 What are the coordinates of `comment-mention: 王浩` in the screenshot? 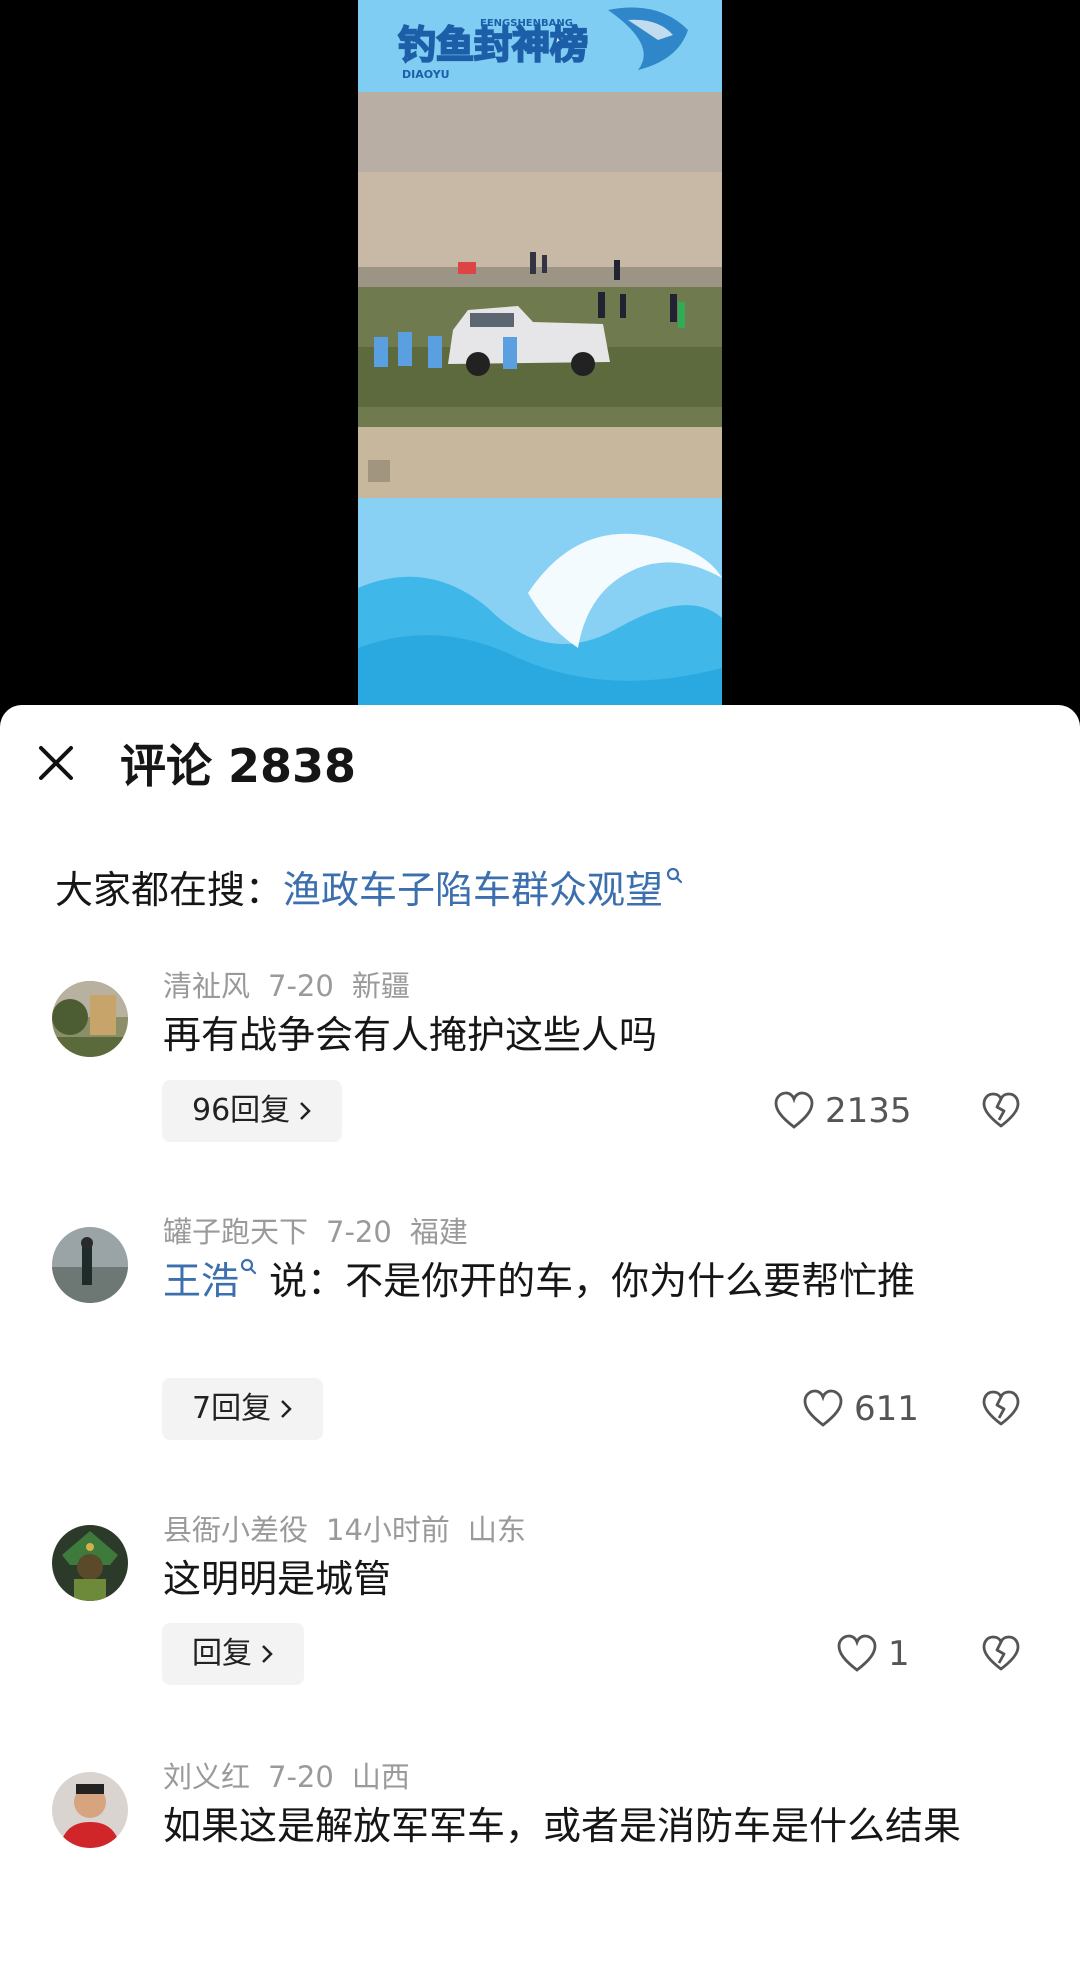 It's located at (201, 1281).